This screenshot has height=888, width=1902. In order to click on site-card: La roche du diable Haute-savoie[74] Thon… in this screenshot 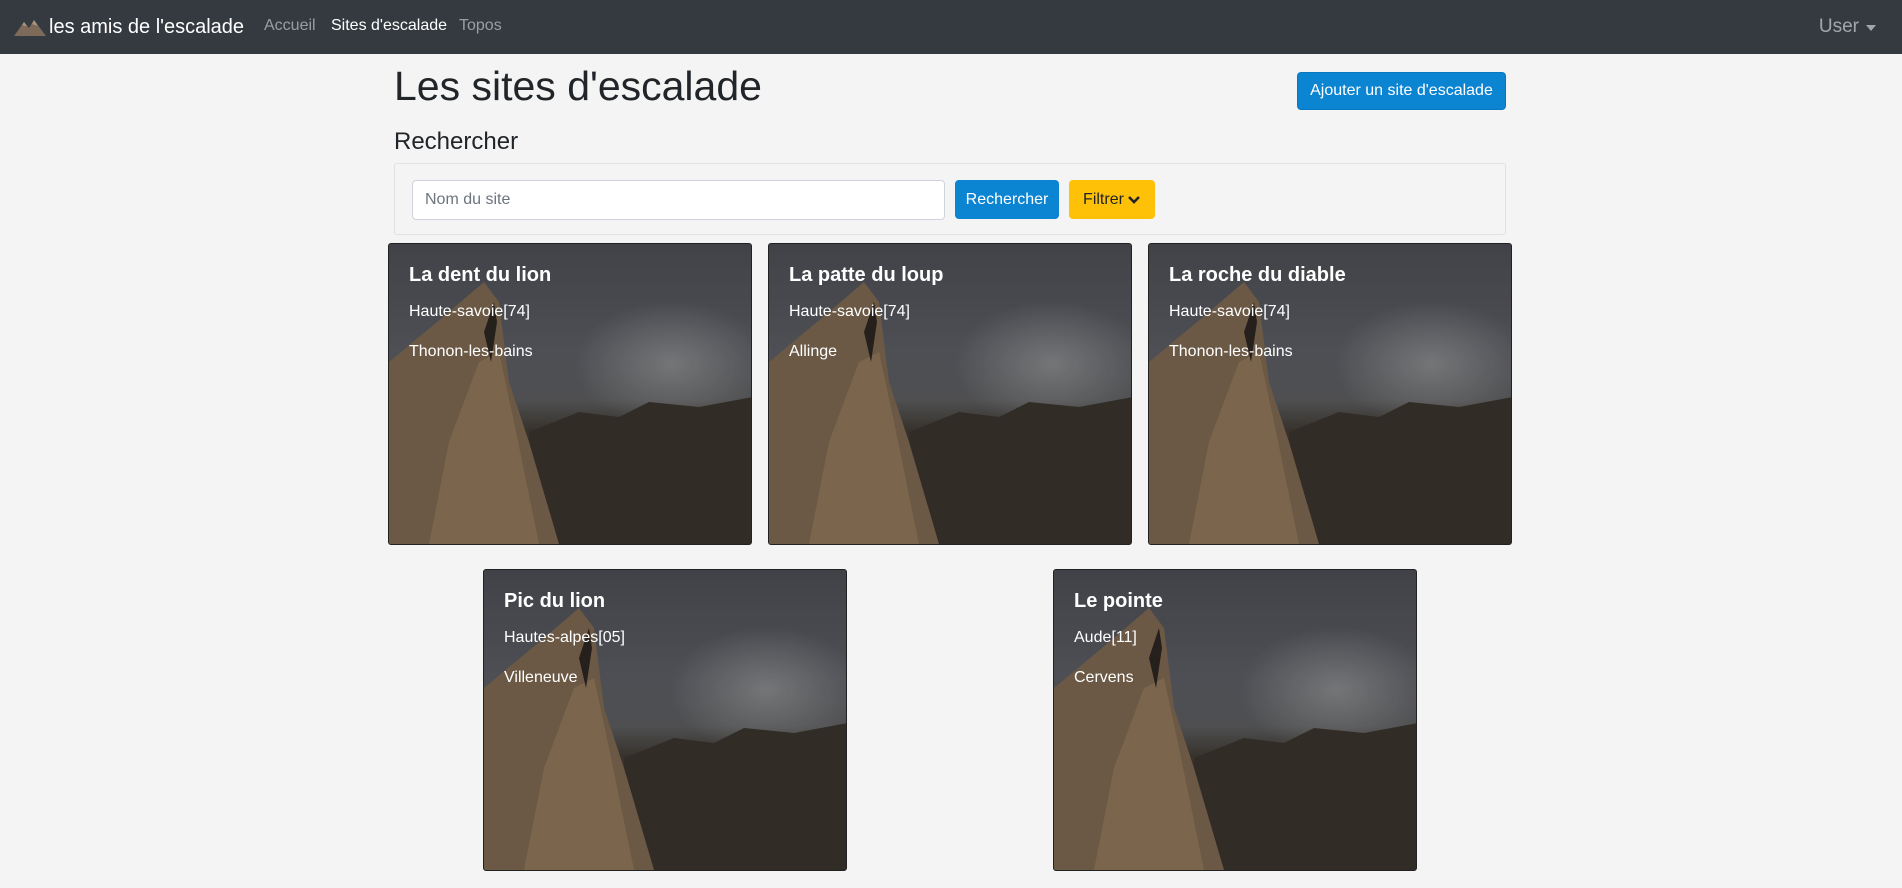, I will do `click(1330, 394)`.